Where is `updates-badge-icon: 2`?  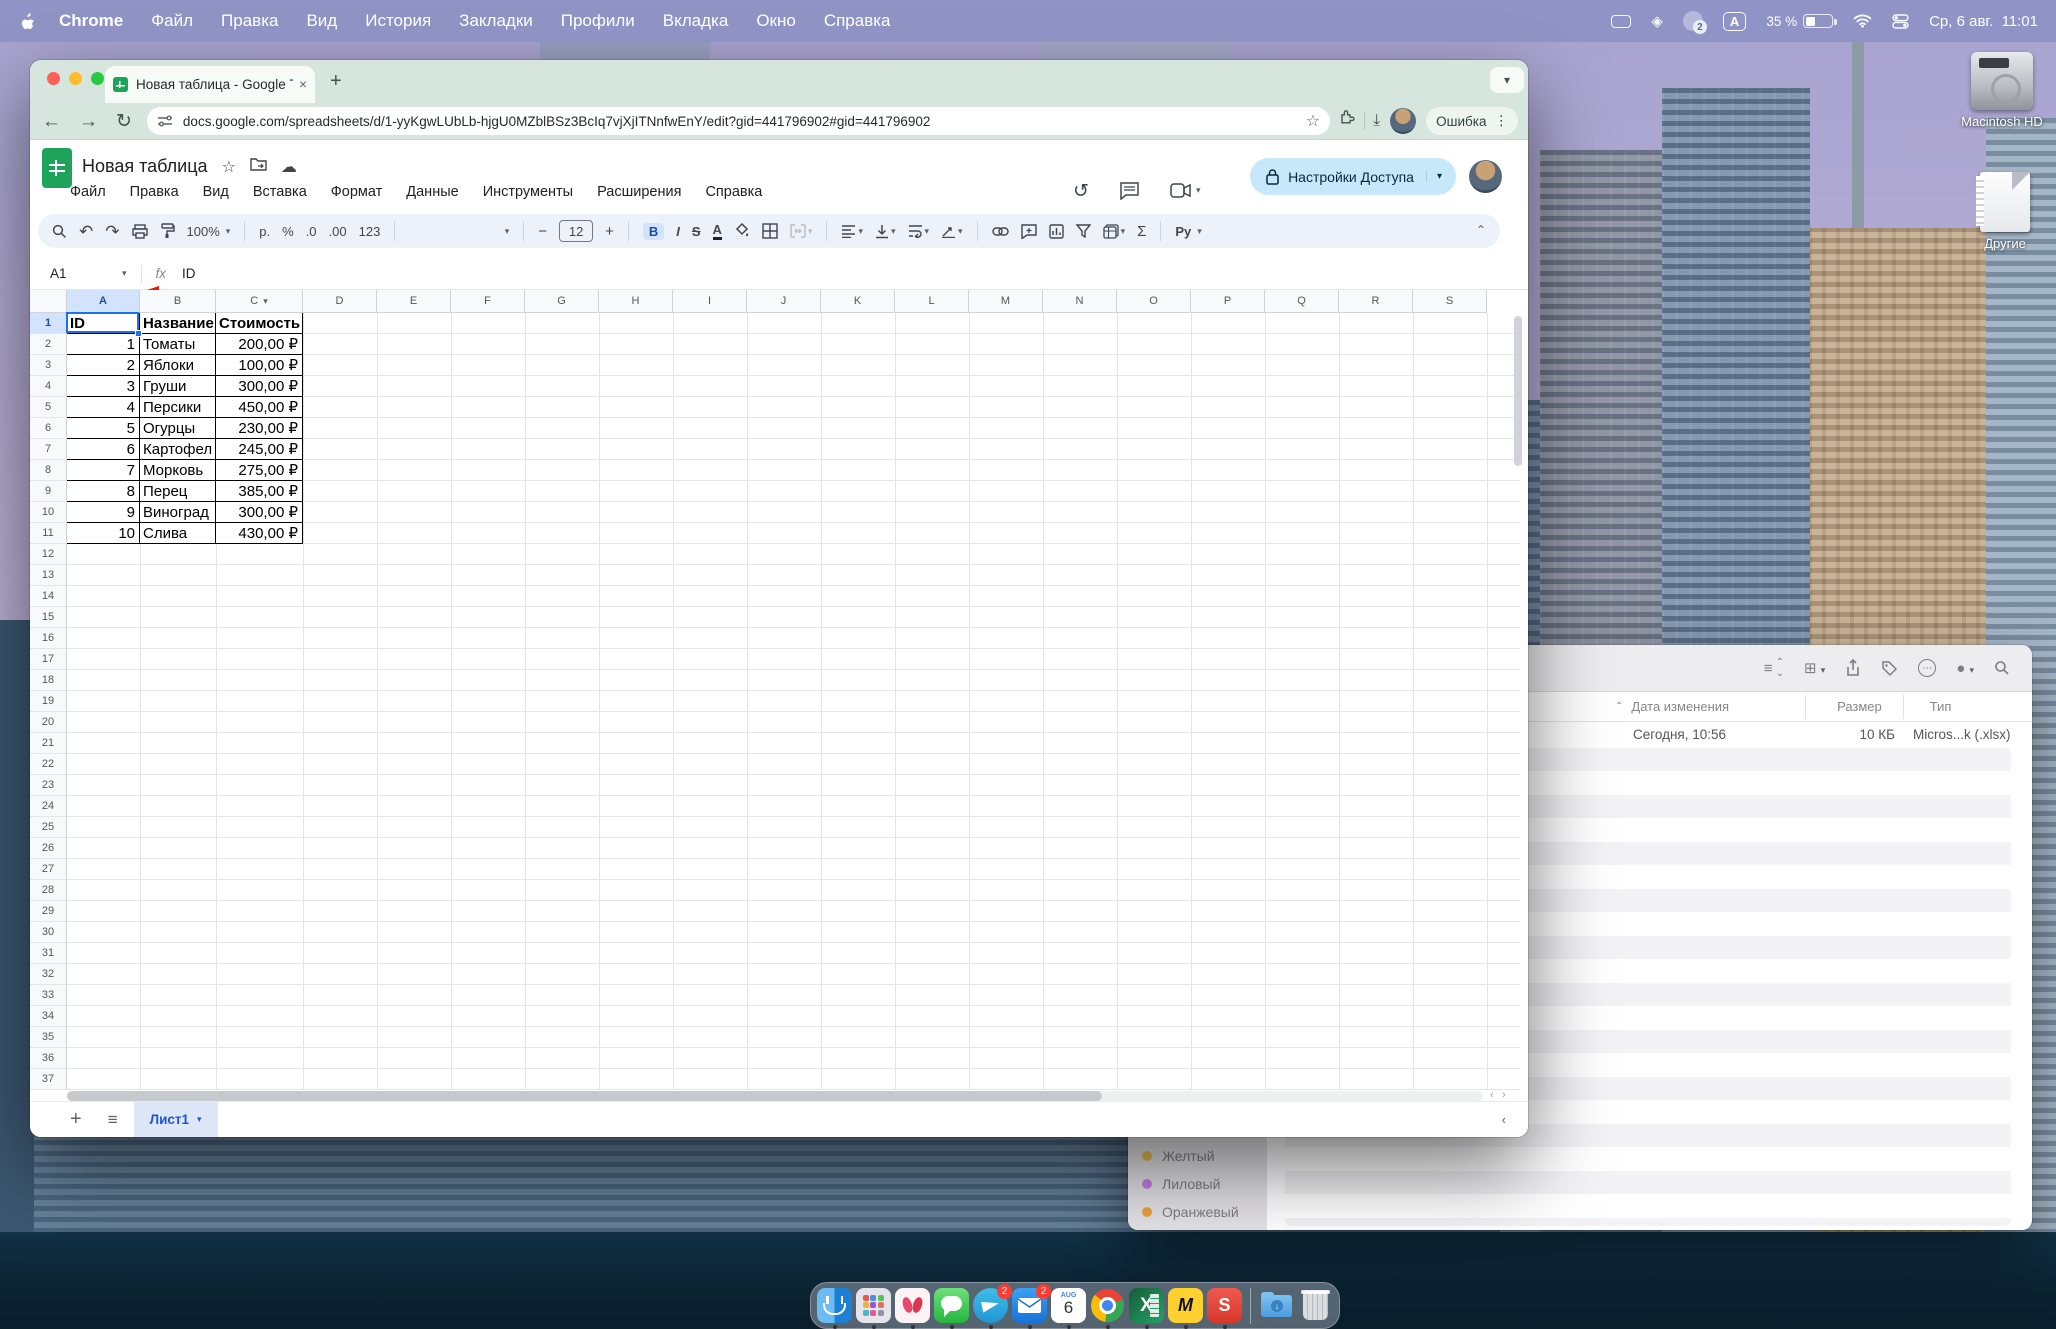
updates-badge-icon: 2 is located at coordinates (1694, 22).